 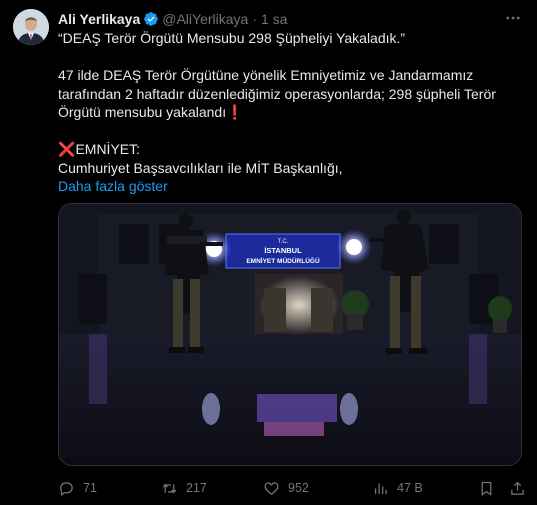 I want to click on repost-icon, so click(x=169, y=488).